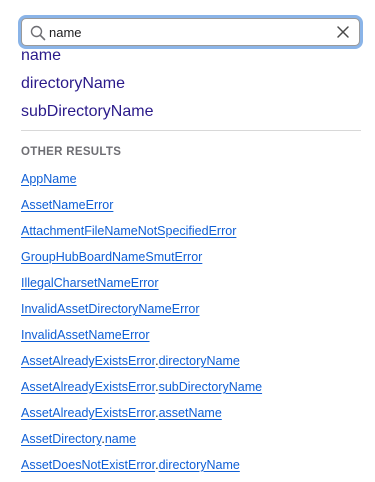 This screenshot has width=375, height=482. I want to click on top-results-list: name directoryName subDirectoryName, so click(87, 86).